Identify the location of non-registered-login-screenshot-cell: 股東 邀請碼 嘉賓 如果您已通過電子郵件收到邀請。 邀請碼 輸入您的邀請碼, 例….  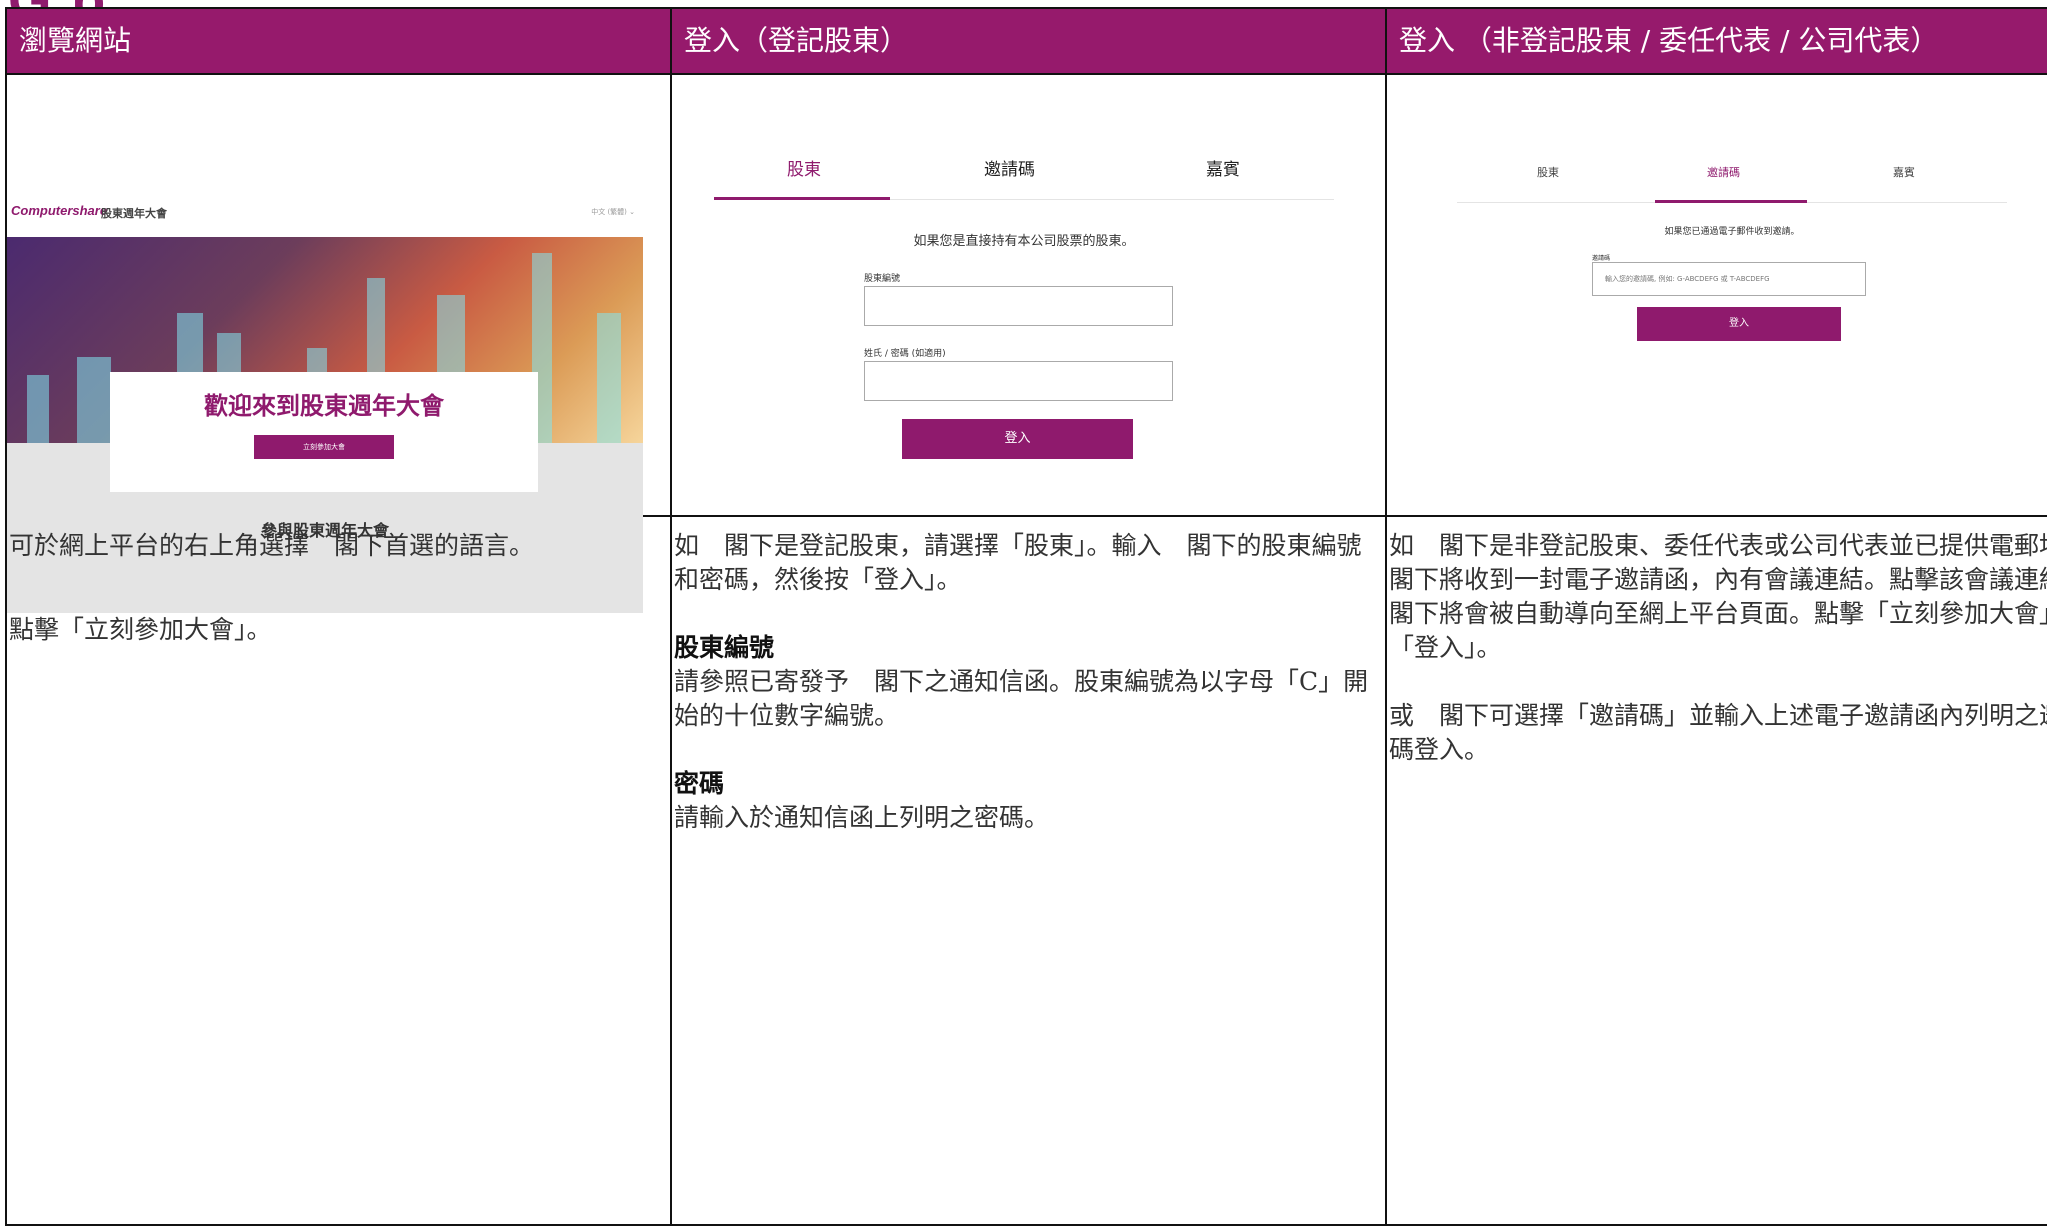
(1716, 295).